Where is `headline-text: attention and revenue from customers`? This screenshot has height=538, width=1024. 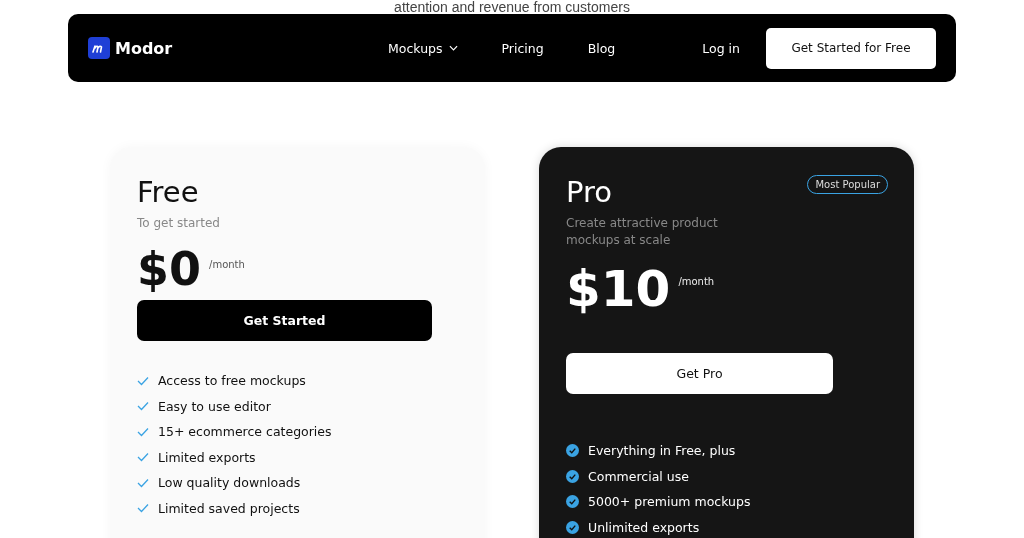
headline-text: attention and revenue from customers is located at coordinates (512, 7).